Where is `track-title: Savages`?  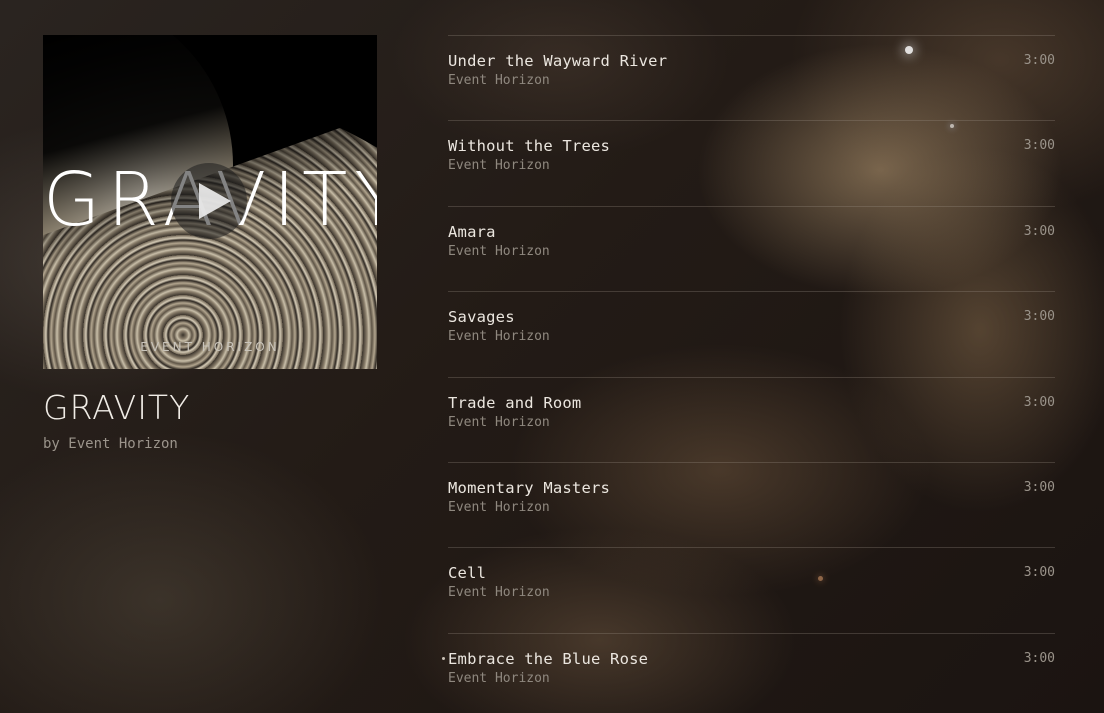 track-title: Savages is located at coordinates (481, 317).